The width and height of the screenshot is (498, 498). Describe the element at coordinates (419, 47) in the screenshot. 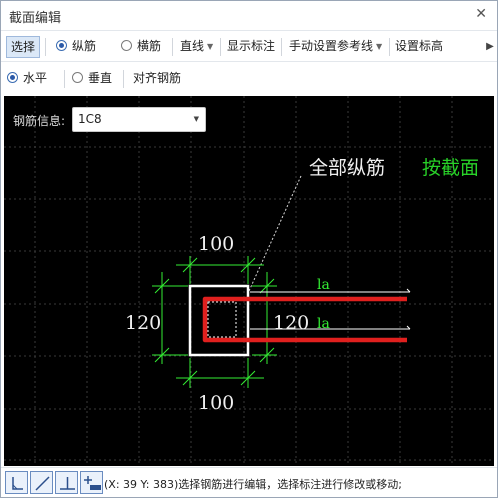

I see `set-elevation-button: 设置标高` at that location.